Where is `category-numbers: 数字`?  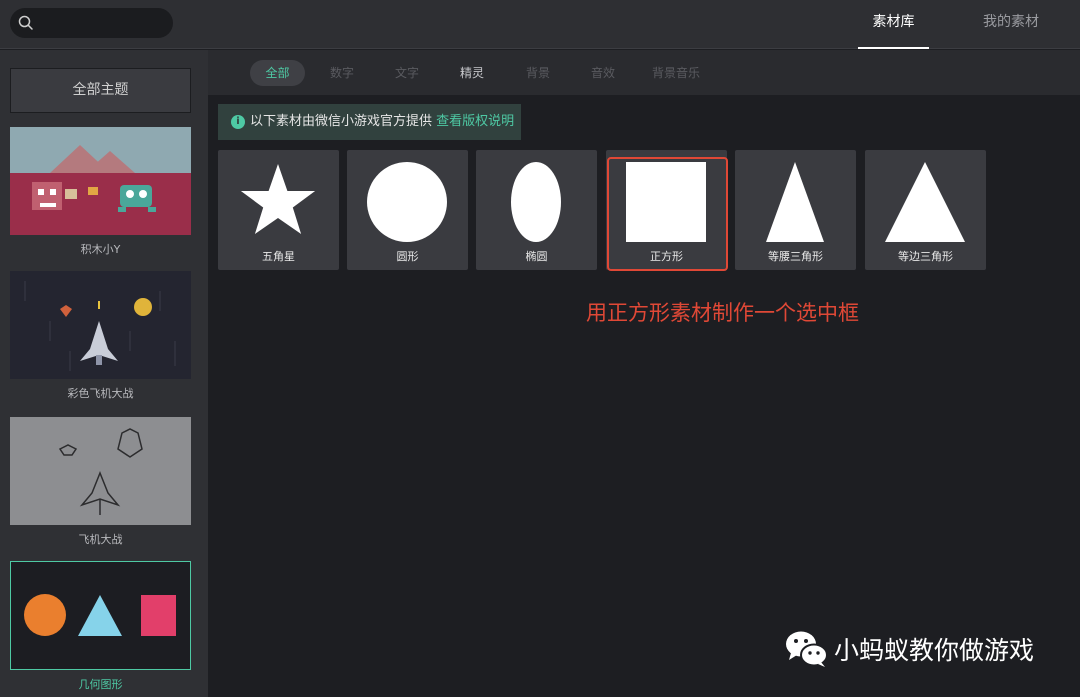
category-numbers: 数字 is located at coordinates (342, 73).